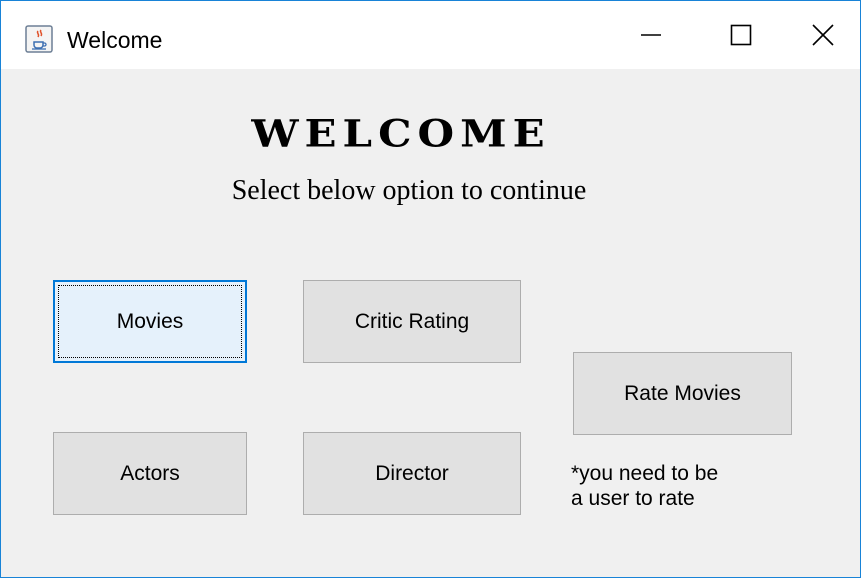 The width and height of the screenshot is (861, 578). I want to click on minimize-icon, so click(651, 35).